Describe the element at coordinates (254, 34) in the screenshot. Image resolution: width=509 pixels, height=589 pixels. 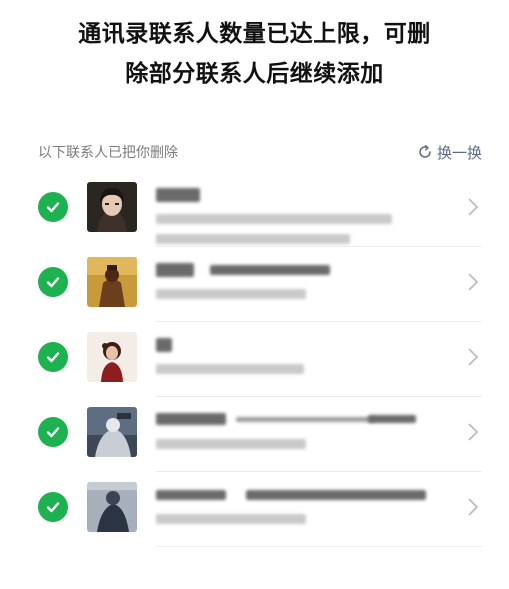
I see `title-line-1: 通讯录联系人数量已达上限，可删` at that location.